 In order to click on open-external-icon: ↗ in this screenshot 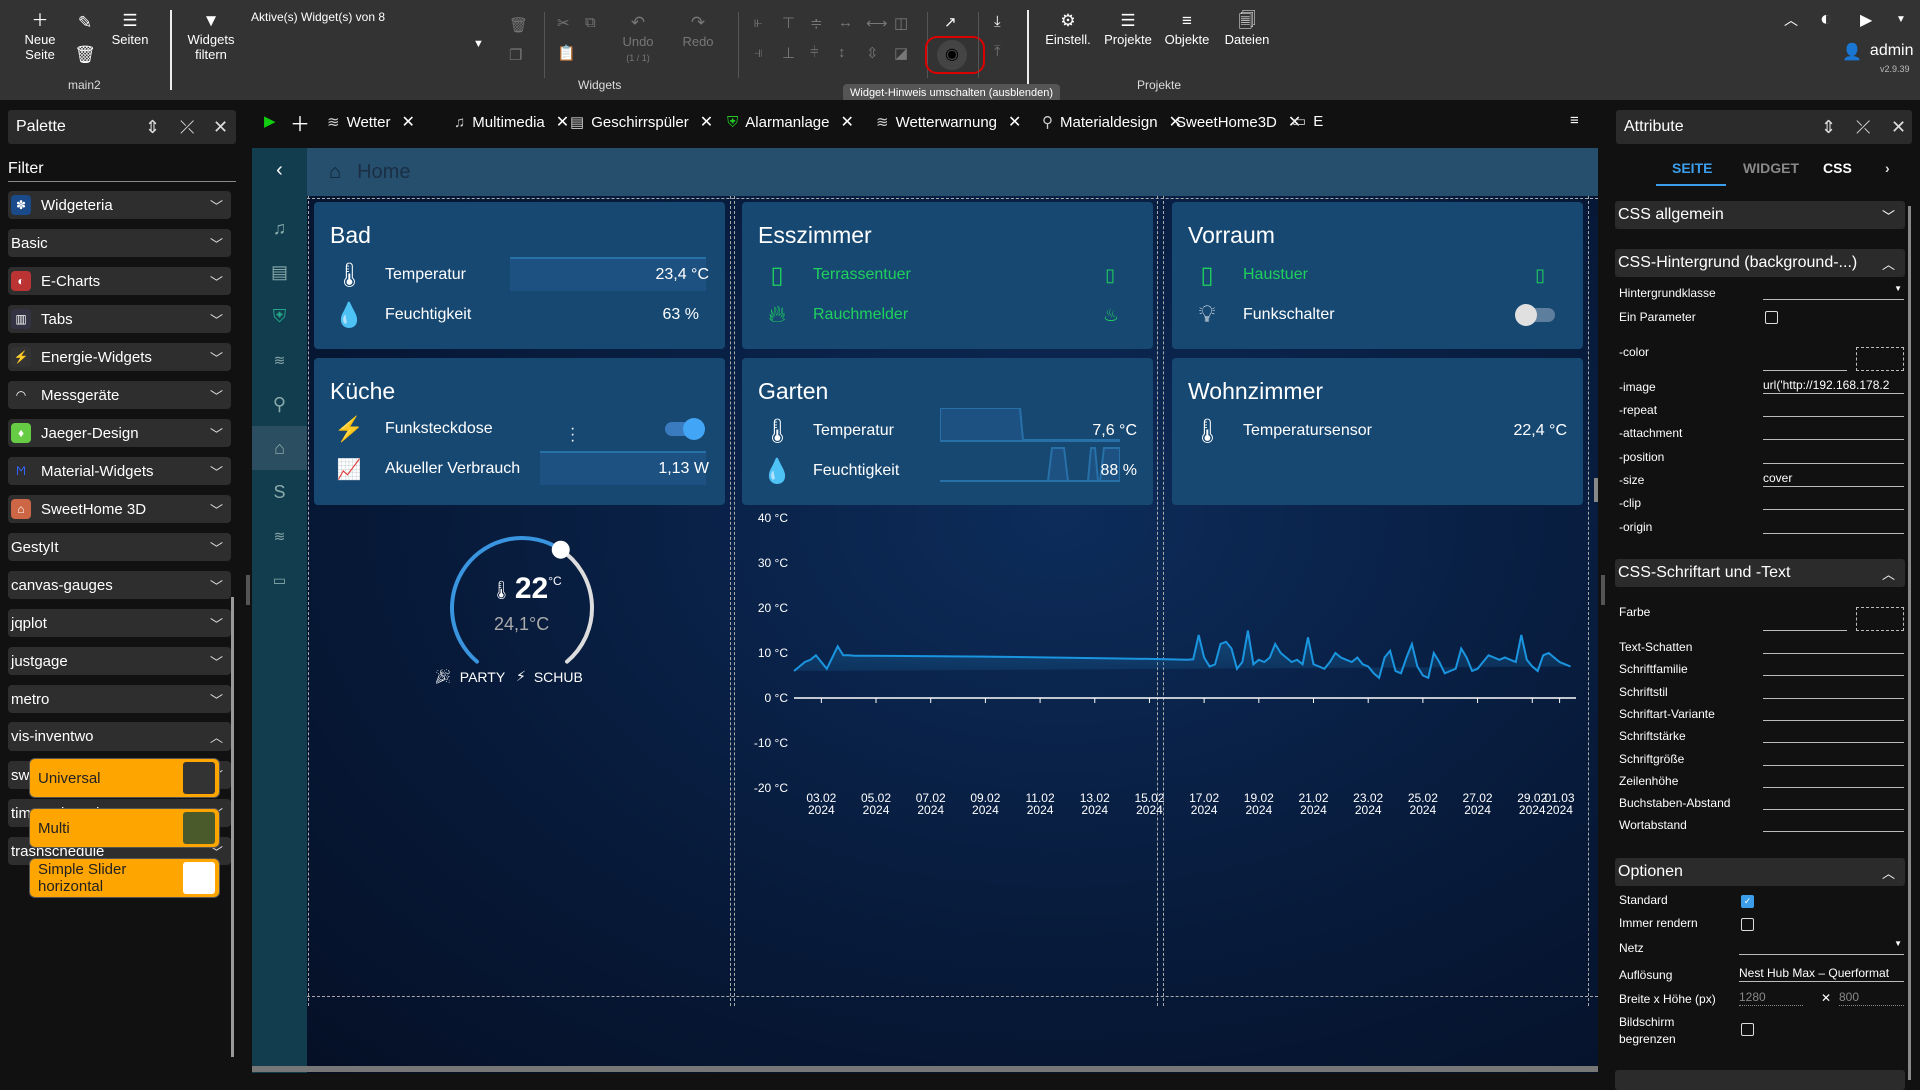, I will do `click(950, 22)`.